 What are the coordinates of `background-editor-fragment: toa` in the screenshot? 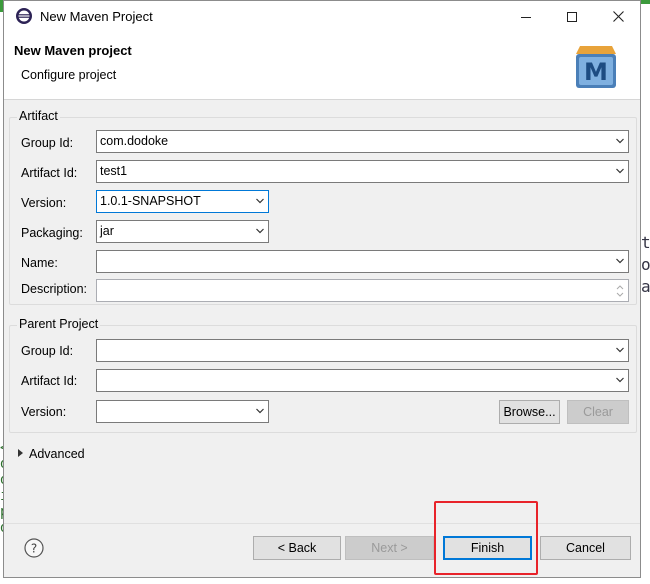 It's located at (645, 264).